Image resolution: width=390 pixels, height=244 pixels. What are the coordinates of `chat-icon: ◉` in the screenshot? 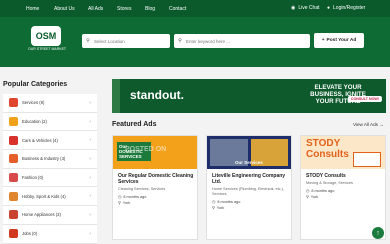 It's located at (293, 8).